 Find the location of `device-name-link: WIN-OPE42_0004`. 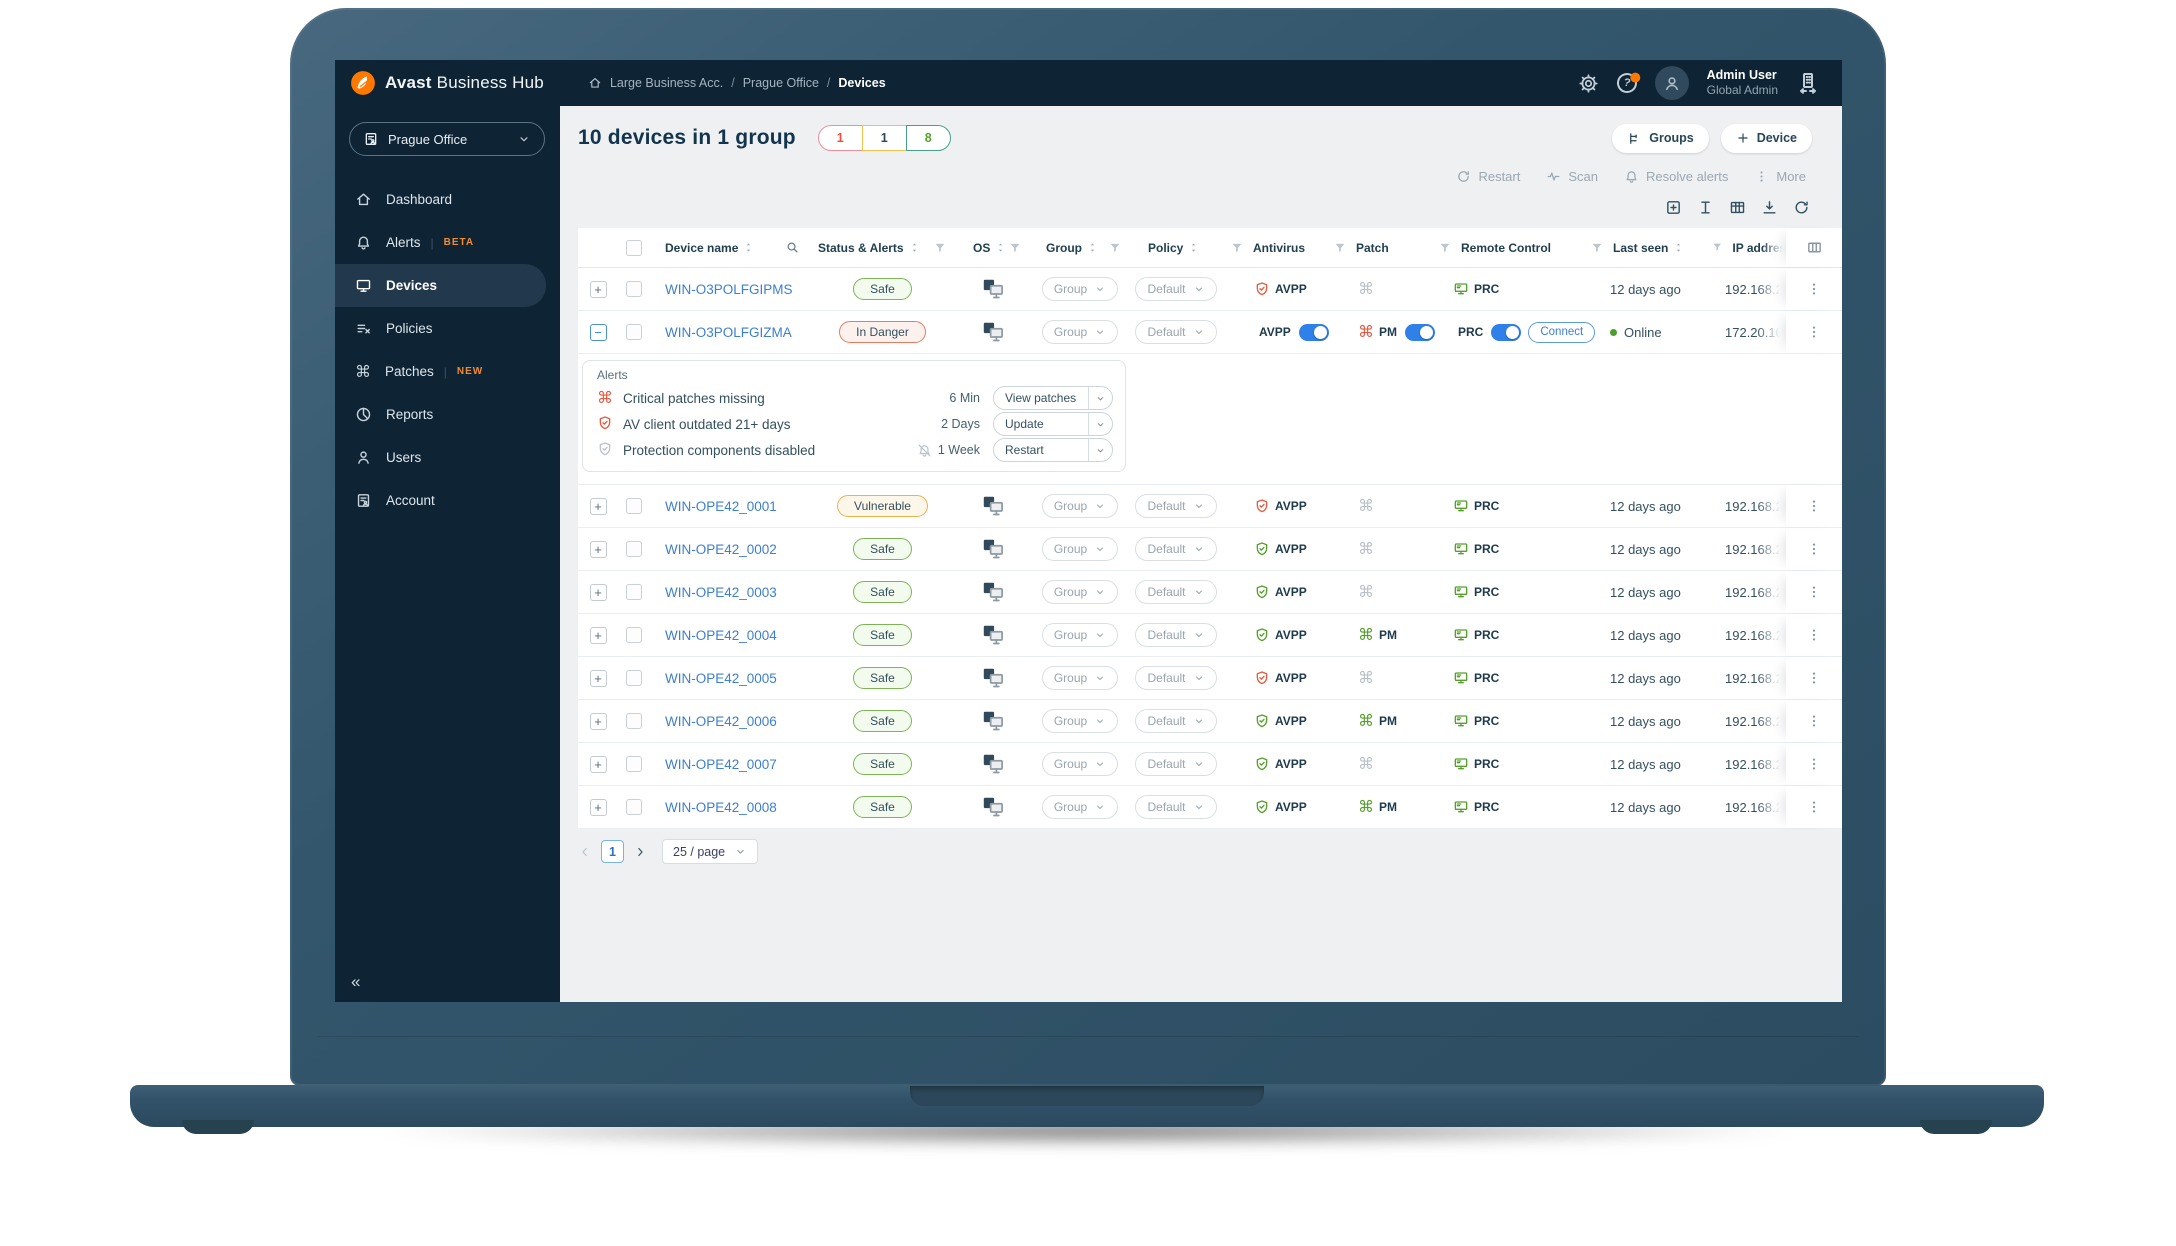

device-name-link: WIN-OPE42_0004 is located at coordinates (721, 635).